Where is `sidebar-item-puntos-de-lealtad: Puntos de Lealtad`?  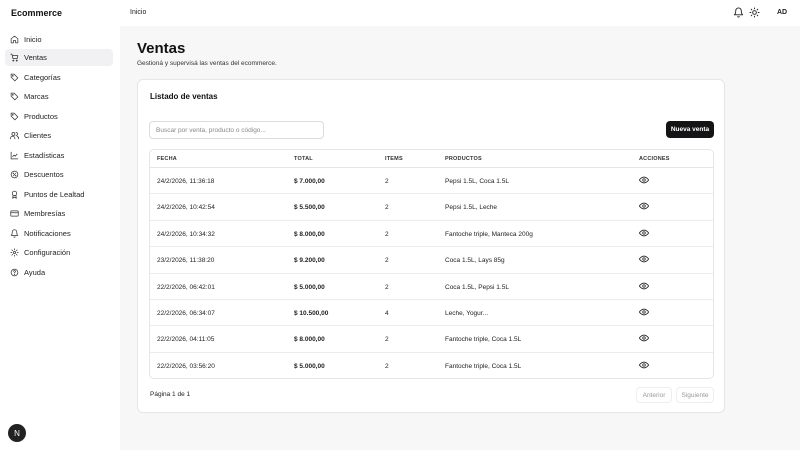
sidebar-item-puntos-de-lealtad: Puntos de Lealtad is located at coordinates (59, 194).